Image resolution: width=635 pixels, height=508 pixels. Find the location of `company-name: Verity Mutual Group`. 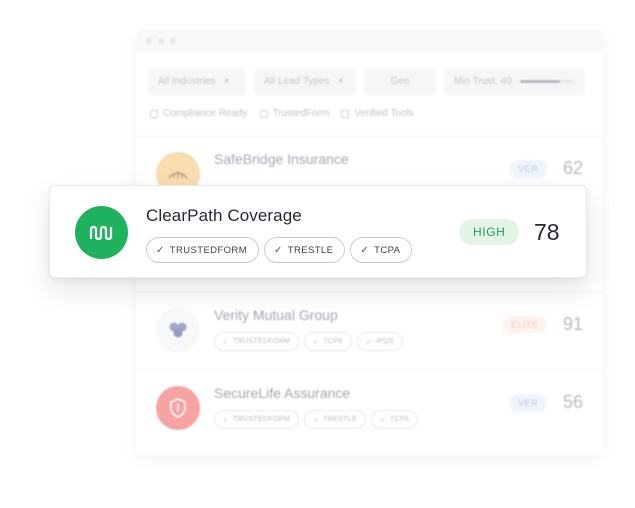

company-name: Verity Mutual Group is located at coordinates (276, 315).